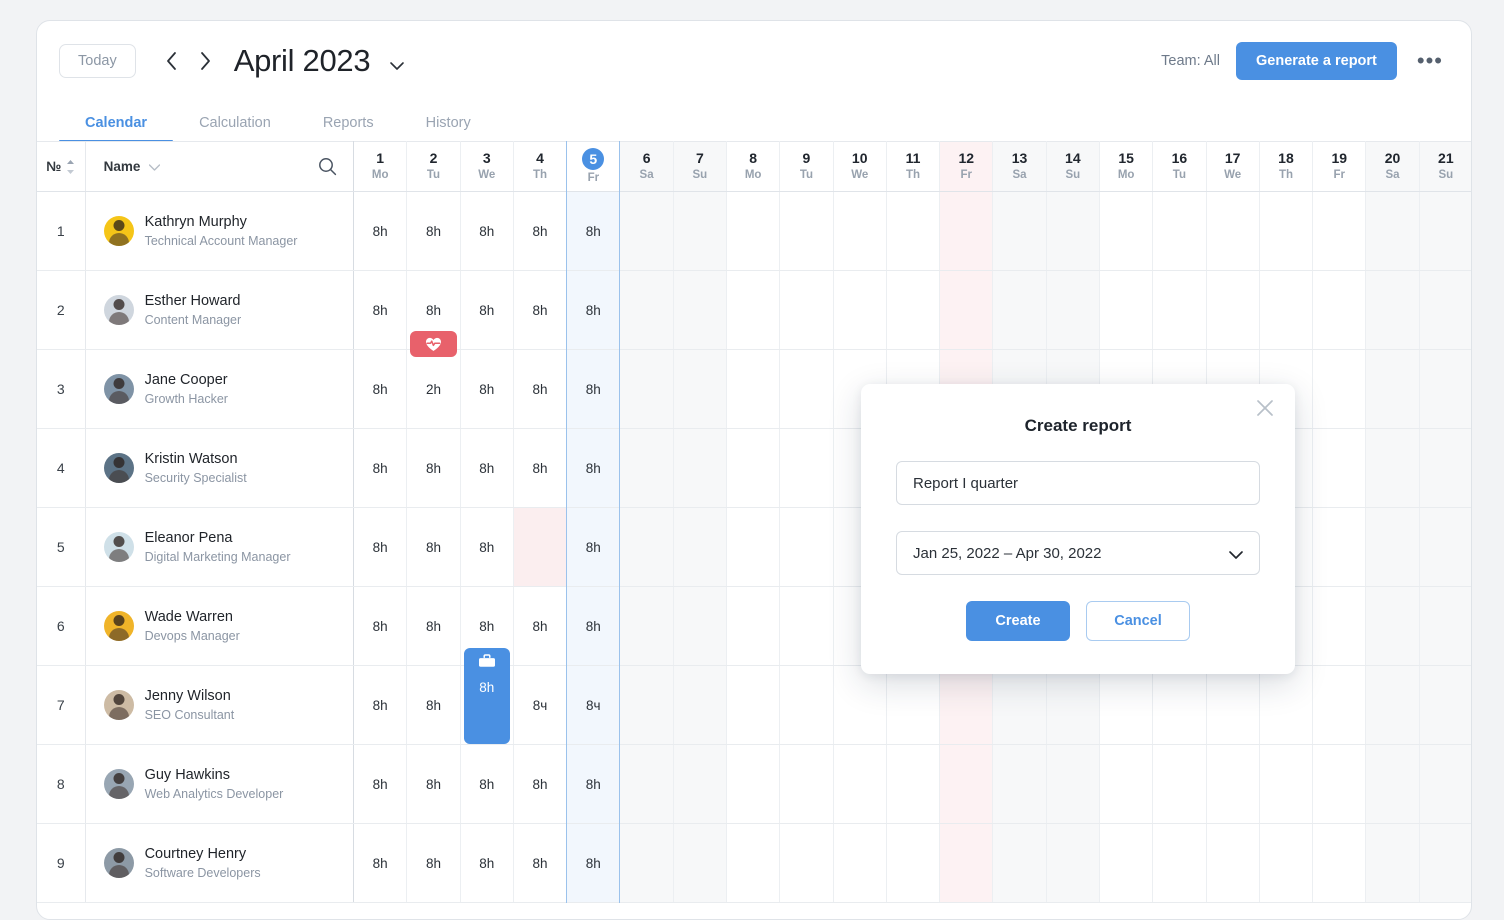  Describe the element at coordinates (1286, 166) in the screenshot. I see `column-header-day-18: 18 Th` at that location.